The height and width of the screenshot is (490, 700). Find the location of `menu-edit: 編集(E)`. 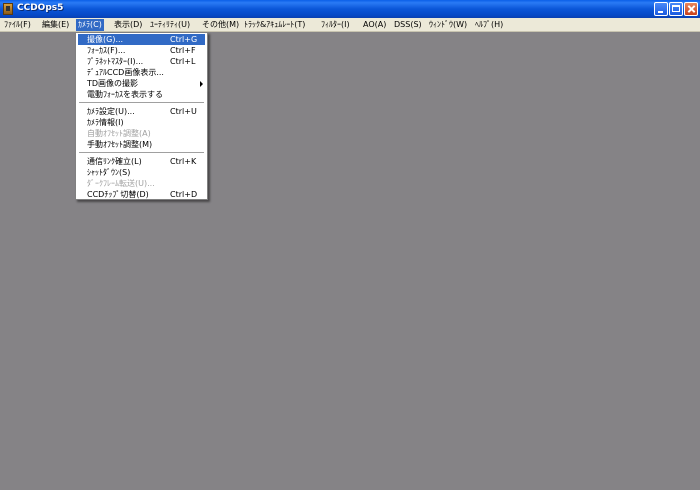

menu-edit: 編集(E) is located at coordinates (55, 25).